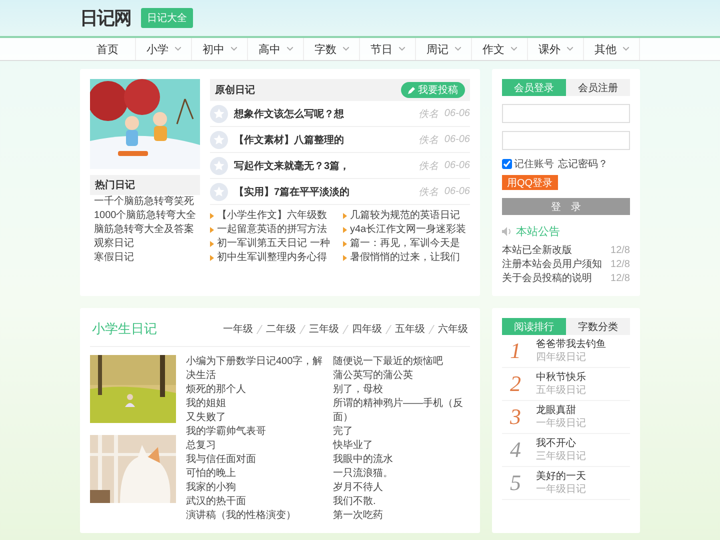 The image size is (720, 540). I want to click on grade-link: 二年级, so click(281, 329).